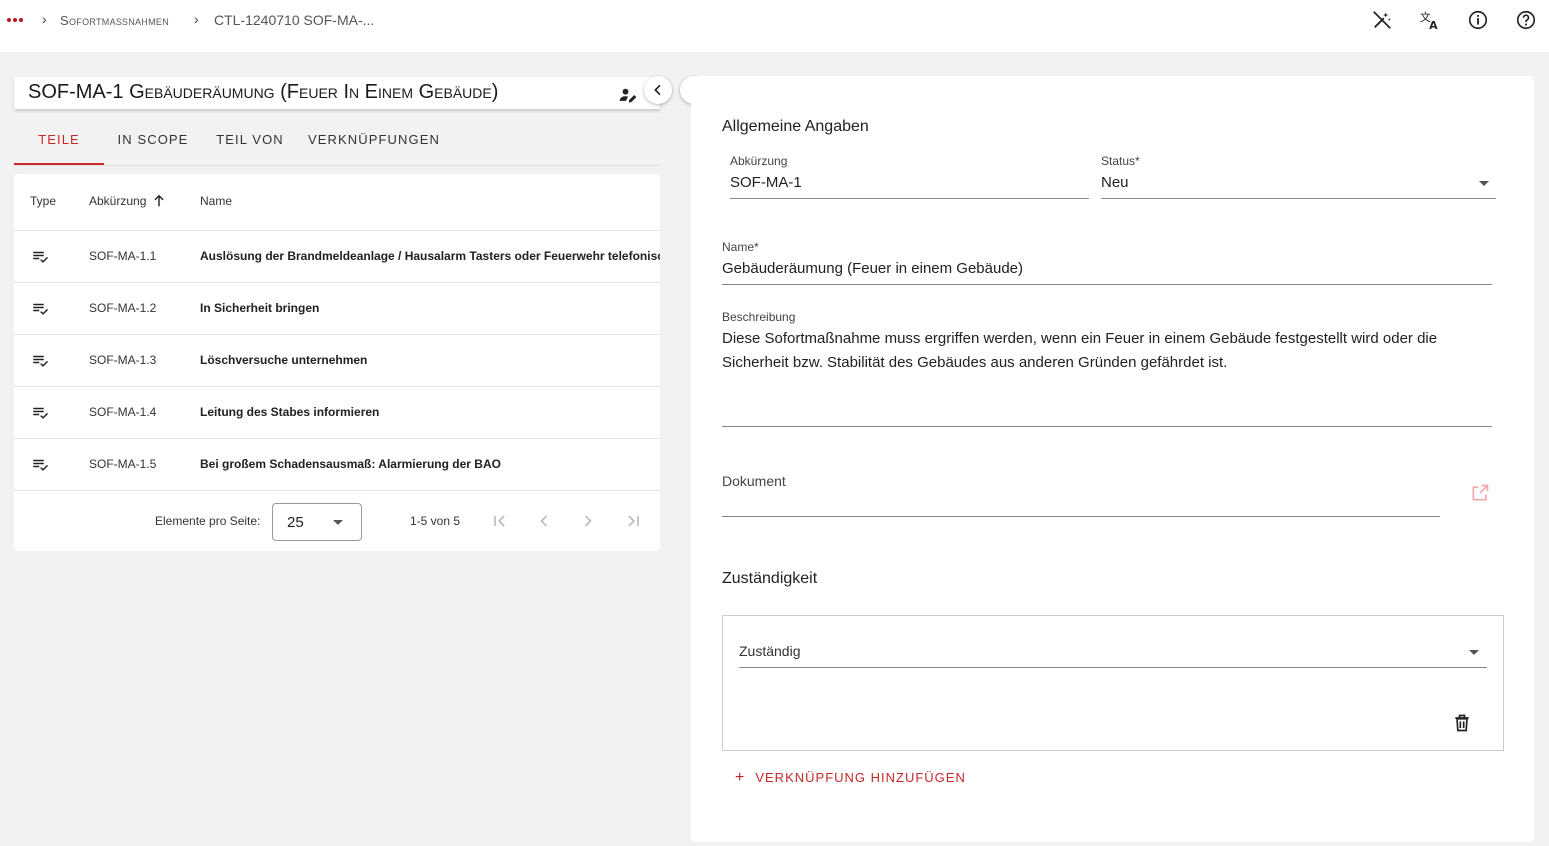 The height and width of the screenshot is (846, 1549). I want to click on paginator: Elemente pro Seite: 25 1-5 von 5, so click(337, 520).